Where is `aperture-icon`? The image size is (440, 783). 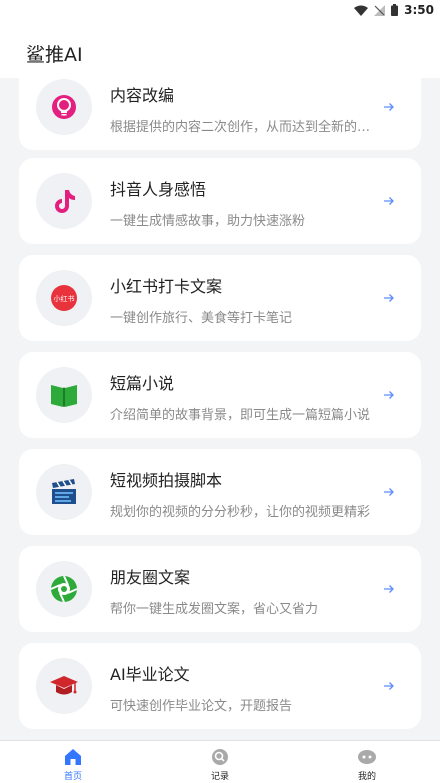 aperture-icon is located at coordinates (64, 589).